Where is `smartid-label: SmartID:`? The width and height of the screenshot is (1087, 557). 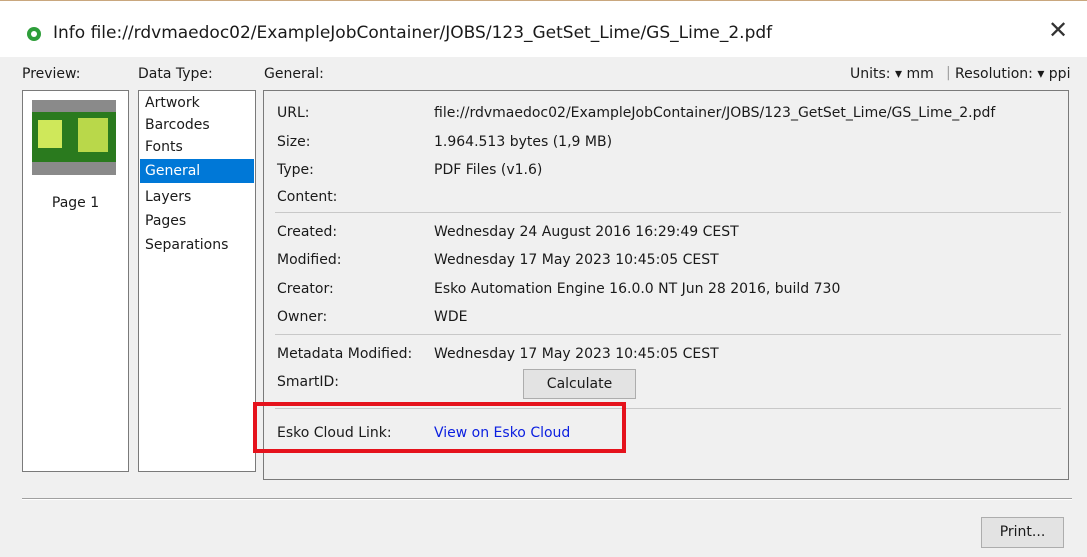 smartid-label: SmartID: is located at coordinates (308, 382).